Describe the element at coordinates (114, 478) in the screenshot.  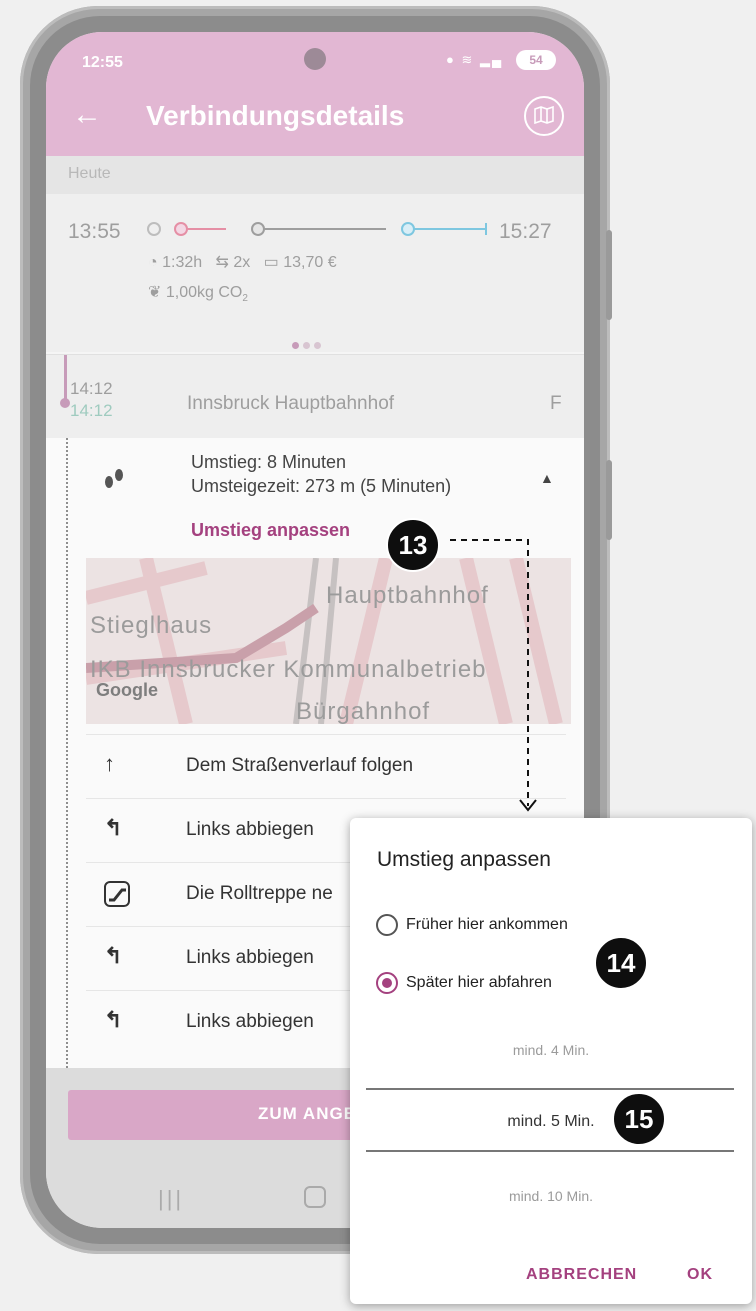
I see `footprints-icon` at that location.